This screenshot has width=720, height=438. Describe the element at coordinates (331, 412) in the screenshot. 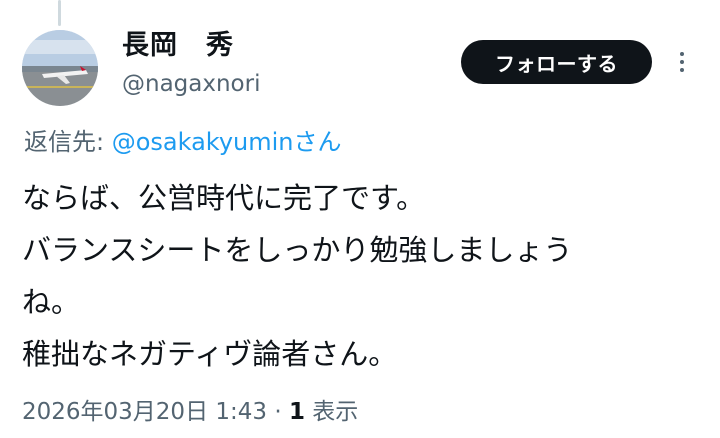

I see `views-label: 表示` at that location.